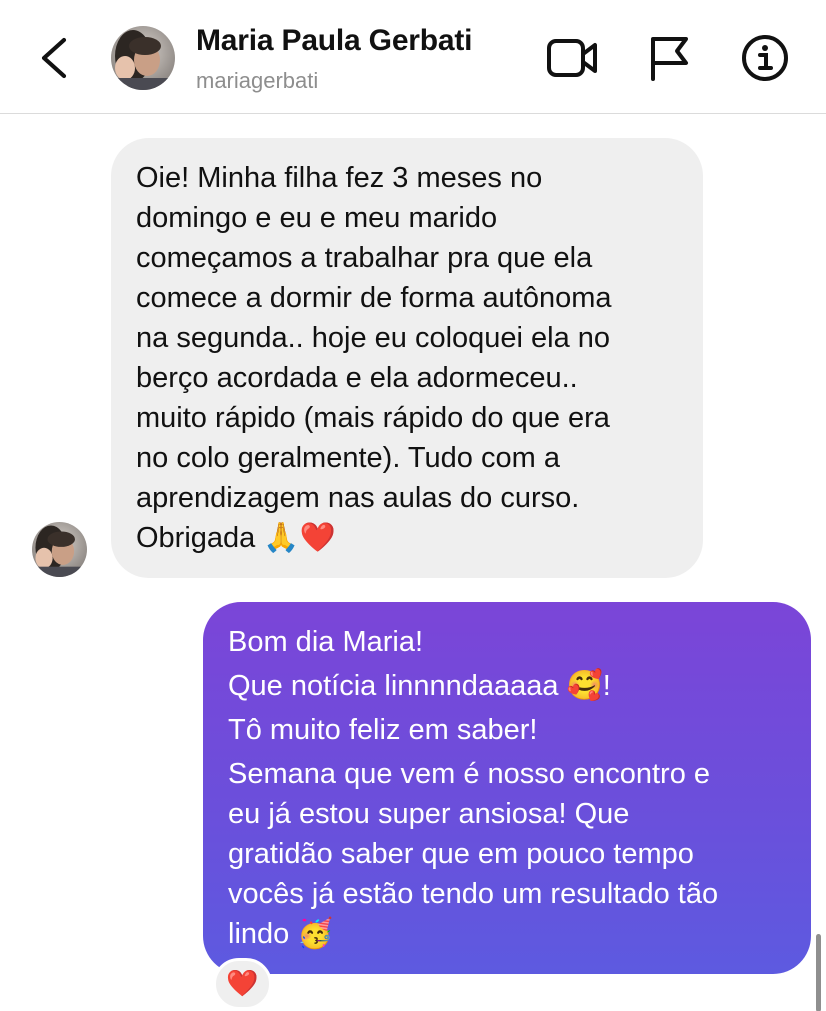 The image size is (826, 1011). I want to click on message-line: Semana que vem é nosso encontro e, so click(469, 774).